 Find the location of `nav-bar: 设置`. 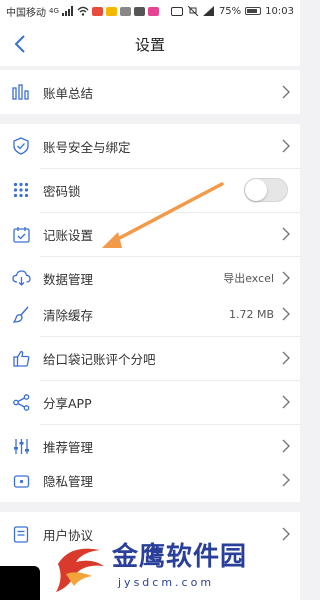

nav-bar: 设置 is located at coordinates (150, 44).